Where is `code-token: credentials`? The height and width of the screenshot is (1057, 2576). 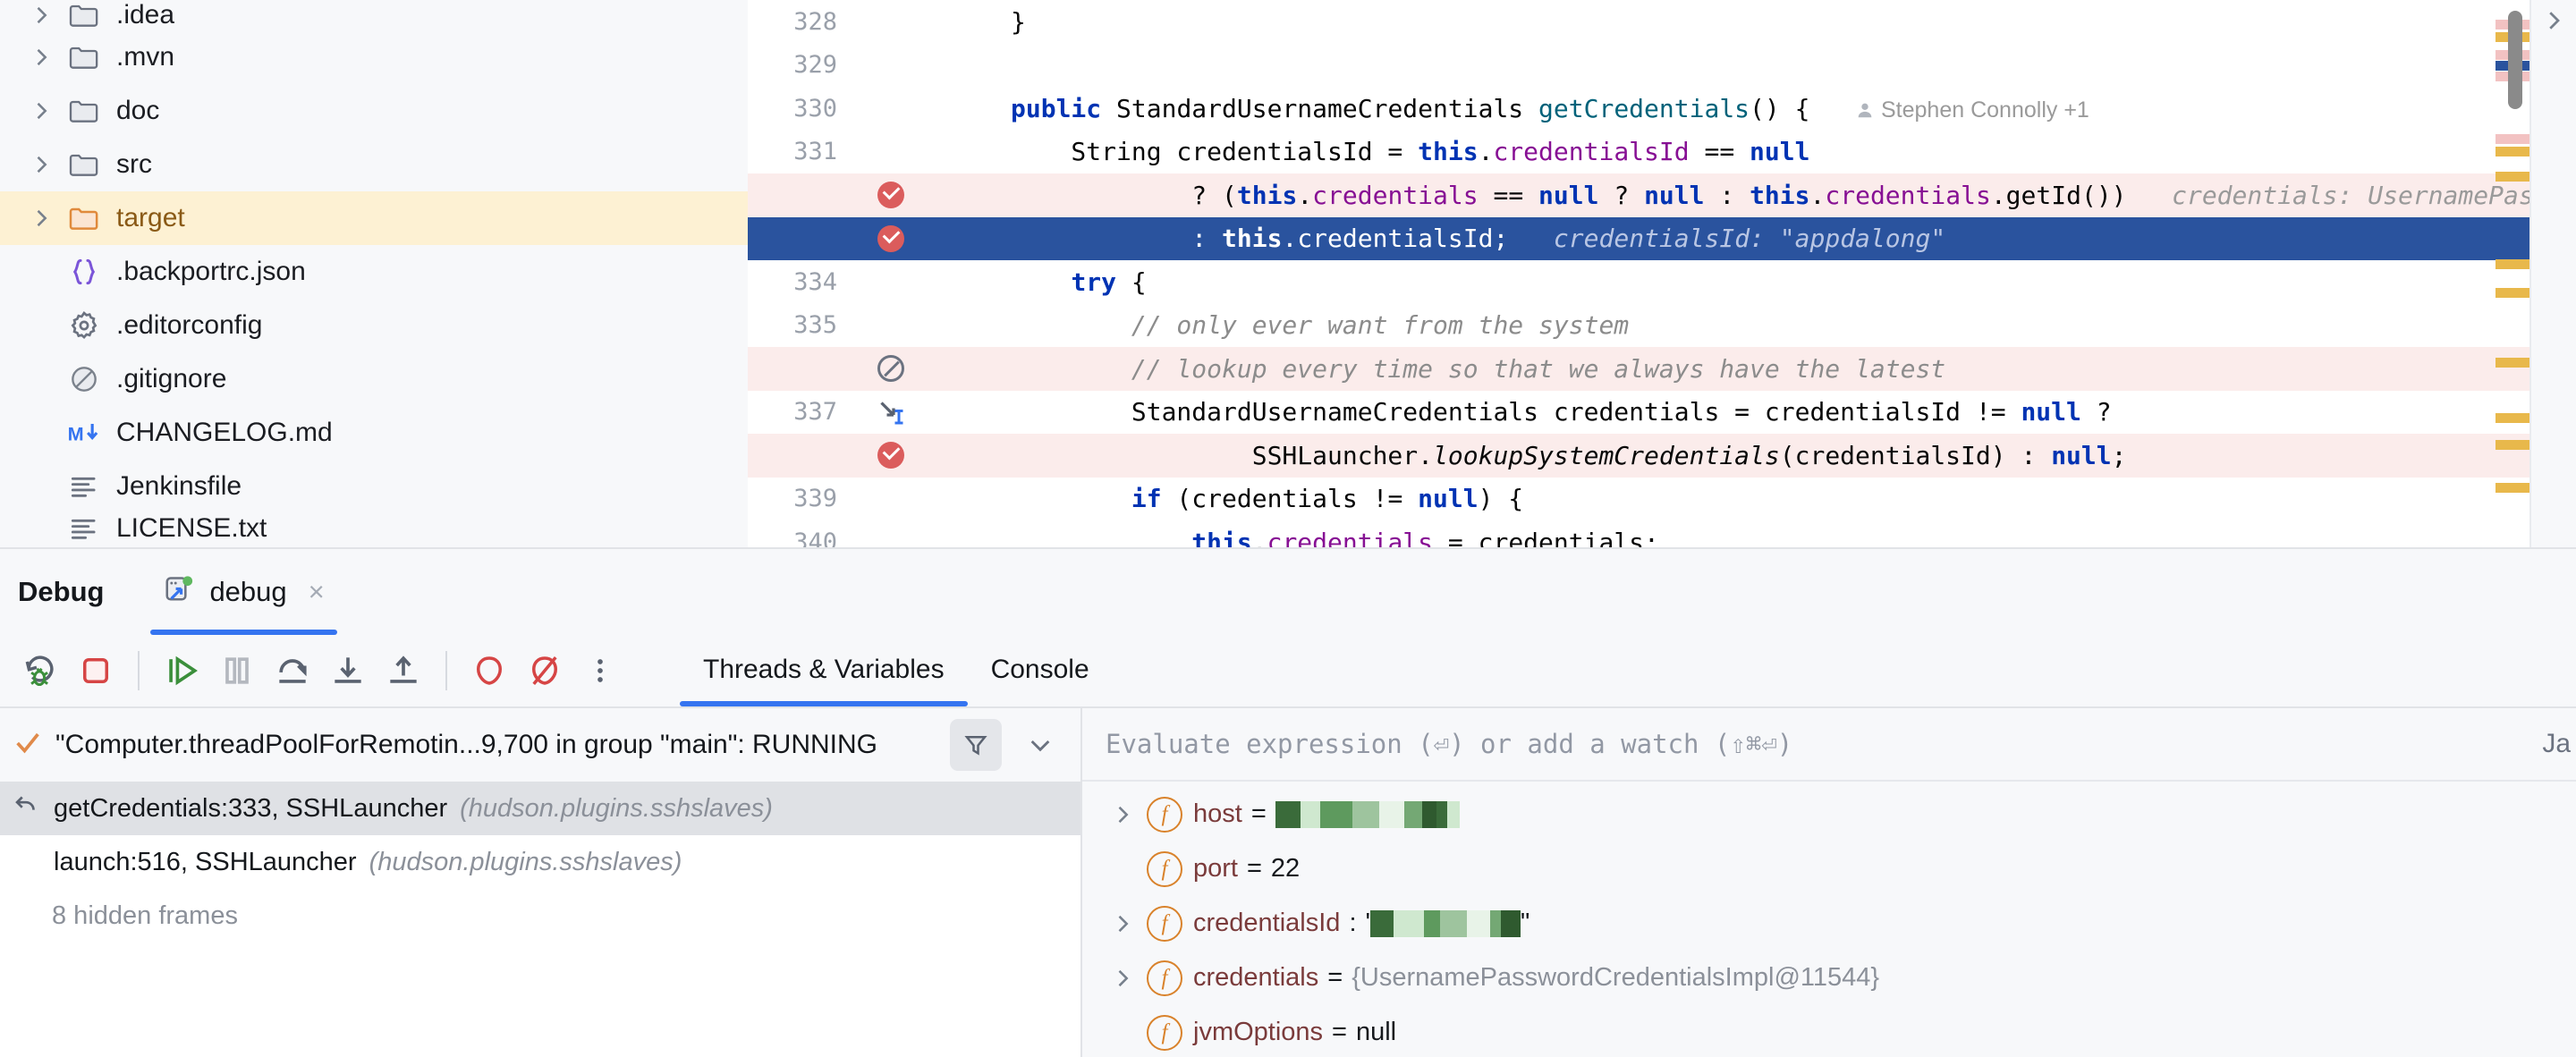
code-token: credentials is located at coordinates (1908, 195).